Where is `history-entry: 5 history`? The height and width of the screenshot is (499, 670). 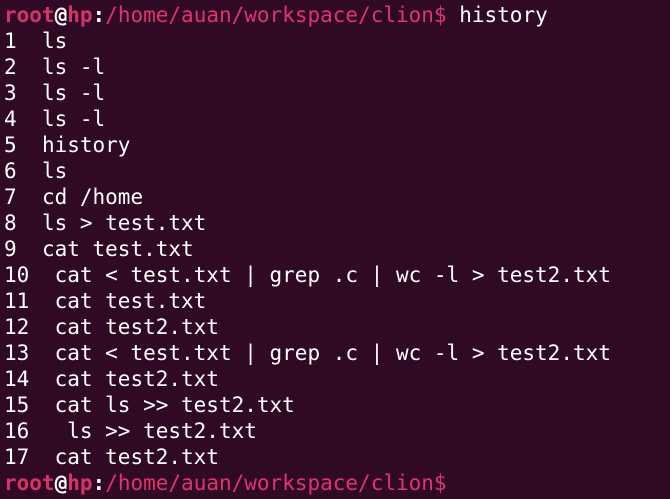 history-entry: 5 history is located at coordinates (337, 145).